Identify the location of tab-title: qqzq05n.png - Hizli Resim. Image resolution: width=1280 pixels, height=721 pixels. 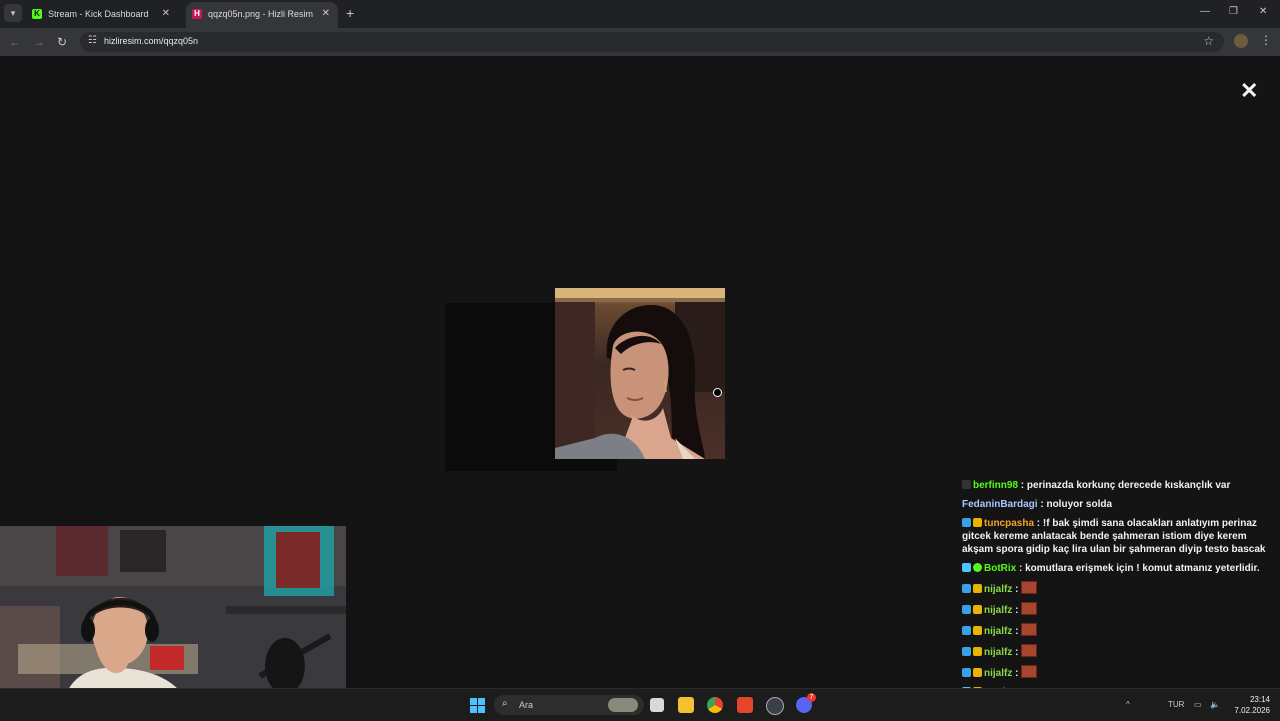
(261, 14).